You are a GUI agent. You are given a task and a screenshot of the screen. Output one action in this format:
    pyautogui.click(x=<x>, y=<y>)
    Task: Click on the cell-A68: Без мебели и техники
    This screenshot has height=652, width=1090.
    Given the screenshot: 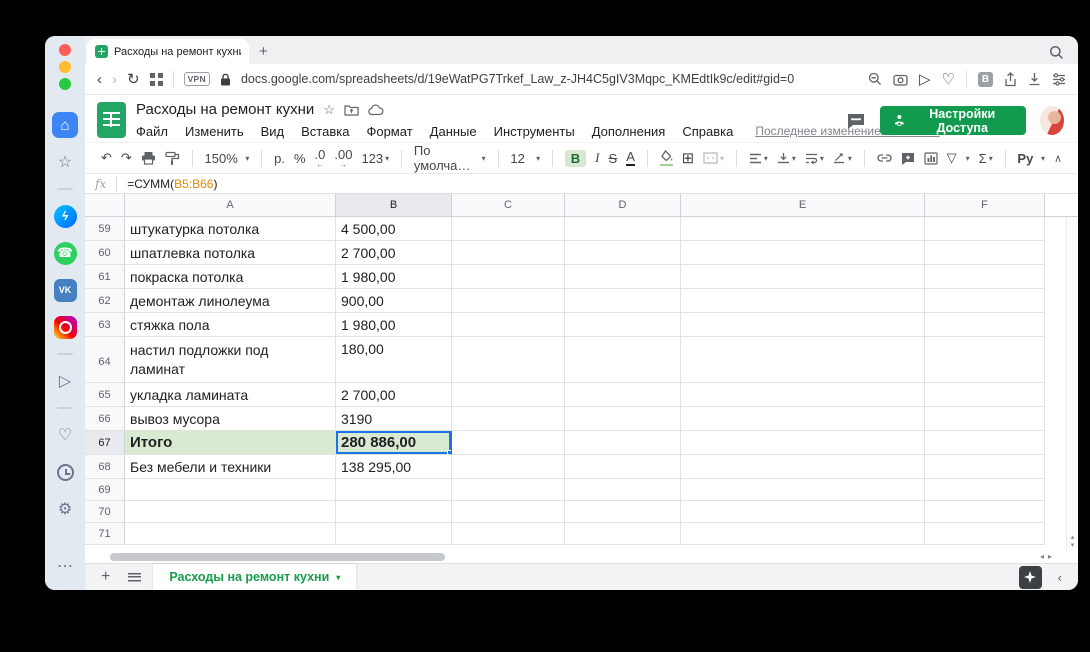 What is the action you would take?
    pyautogui.click(x=230, y=467)
    